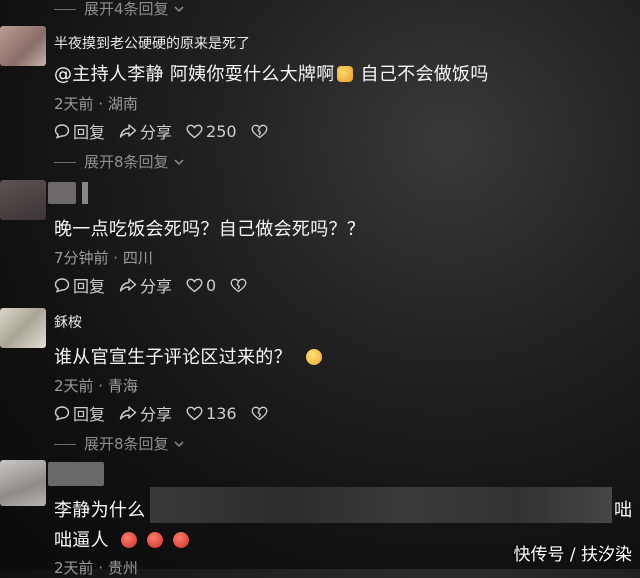  I want to click on comment-text-line2: 咄逼人, so click(122, 539).